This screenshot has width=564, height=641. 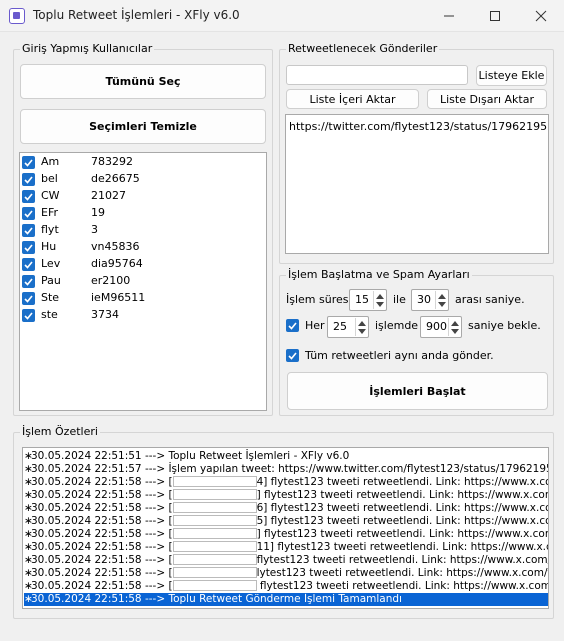 What do you see at coordinates (105, 314) in the screenshot?
I see `username-suffix: 3734` at bounding box center [105, 314].